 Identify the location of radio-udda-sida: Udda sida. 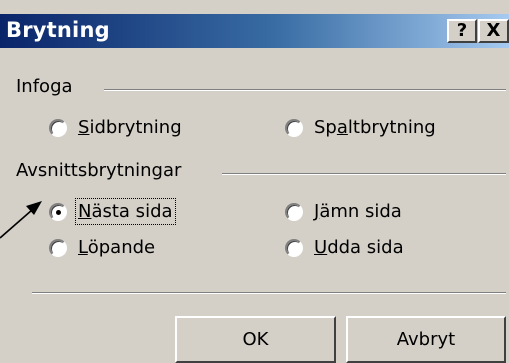
(344, 247).